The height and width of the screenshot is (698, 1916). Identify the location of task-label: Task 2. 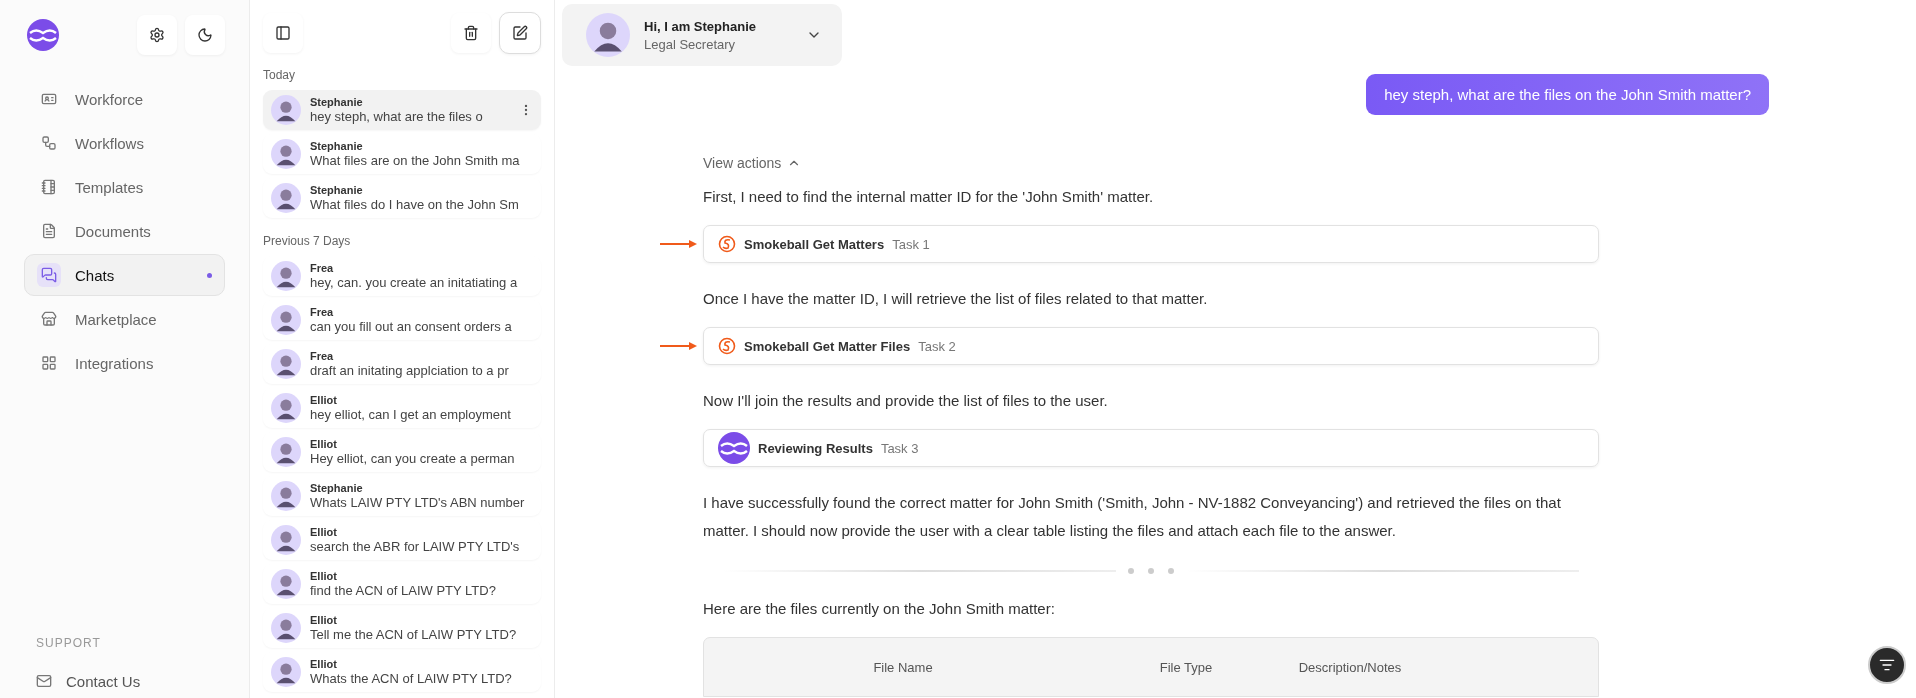
(937, 346).